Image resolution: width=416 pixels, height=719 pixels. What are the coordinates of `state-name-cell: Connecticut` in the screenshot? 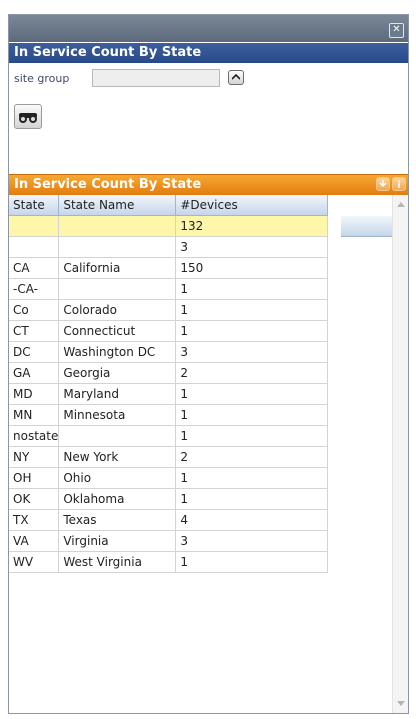 It's located at (117, 331).